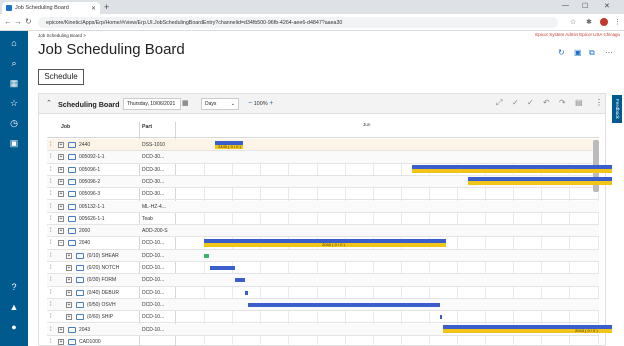 Image resolution: width=624 pixels, height=346 pixels. Describe the element at coordinates (108, 231) in the screenshot. I see `job-cell: 2000` at that location.